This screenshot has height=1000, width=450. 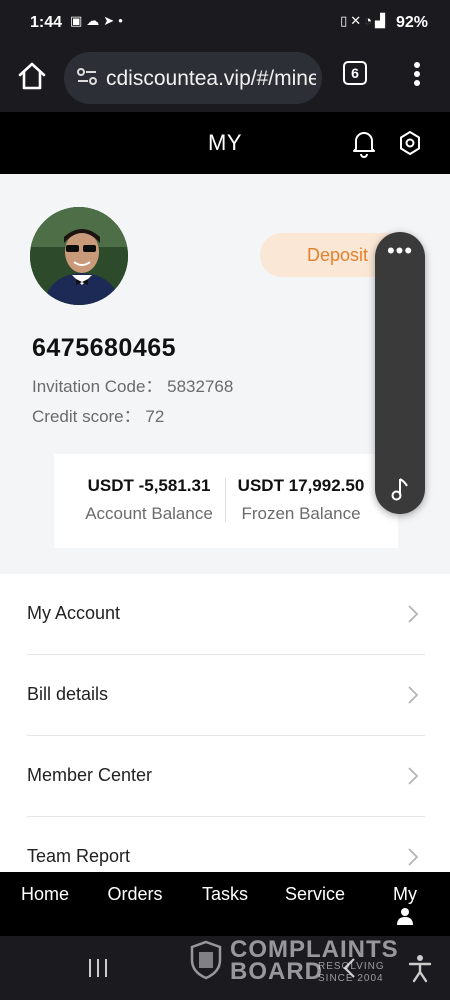 I want to click on frozen-balance-label: Frozen Balance, so click(x=301, y=513).